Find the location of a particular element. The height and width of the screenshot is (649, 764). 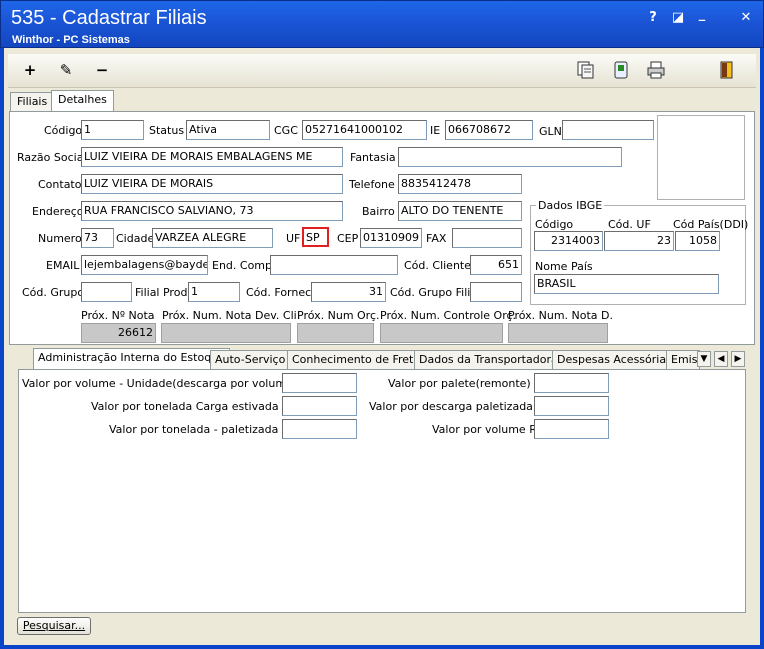

ton-estiv-field is located at coordinates (319, 406).